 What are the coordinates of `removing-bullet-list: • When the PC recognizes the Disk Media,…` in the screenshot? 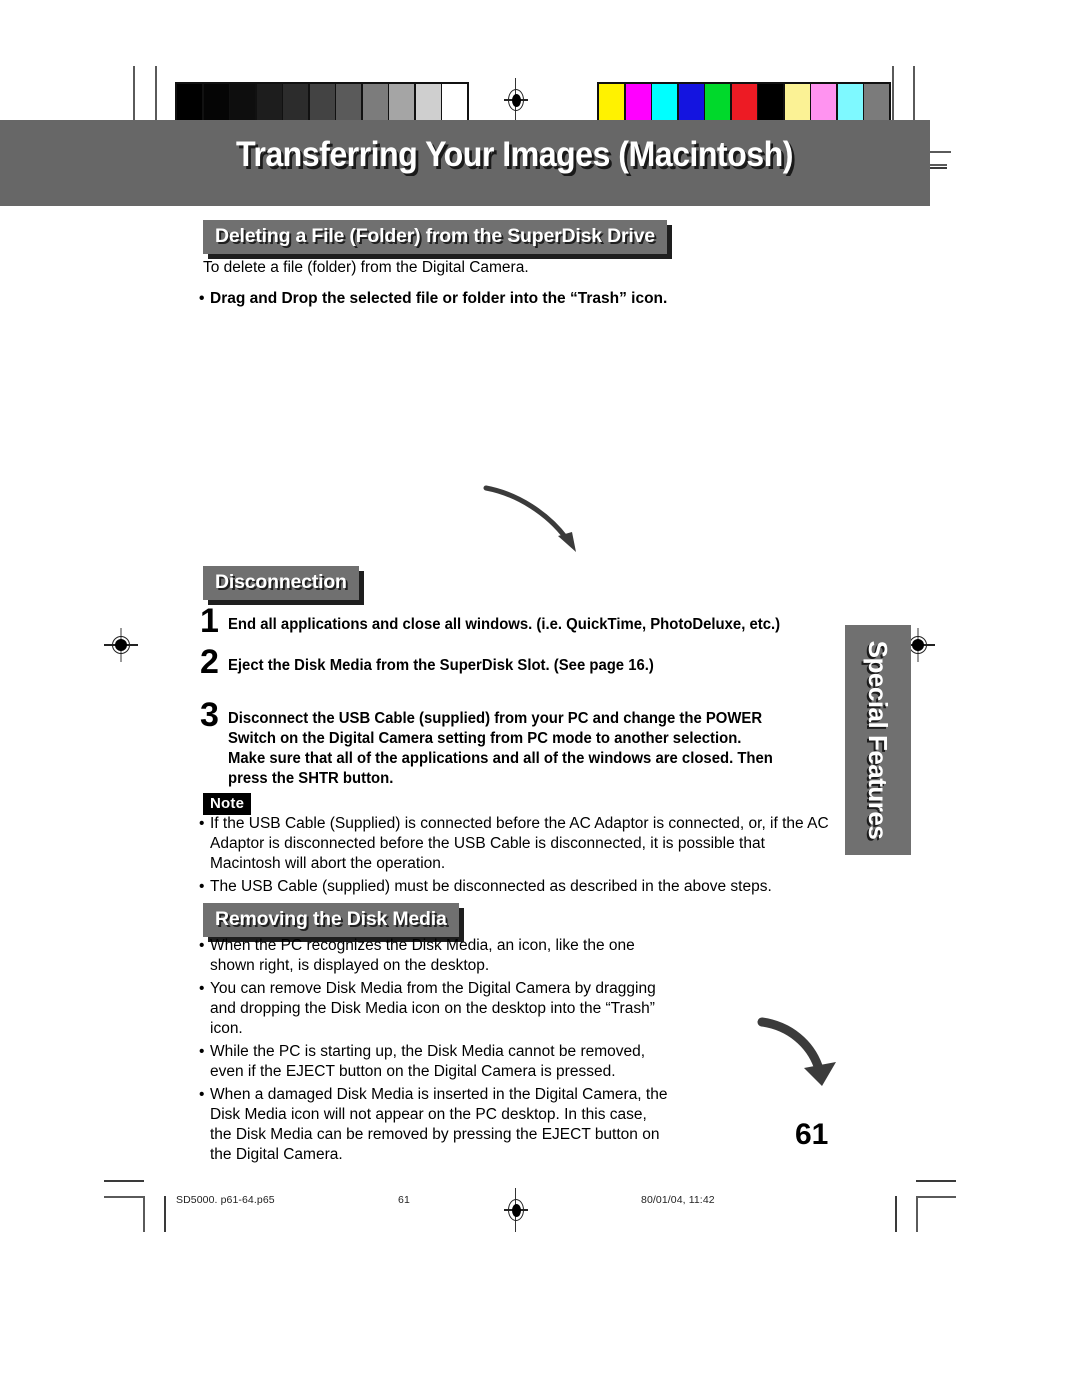 It's located at (434, 1052).